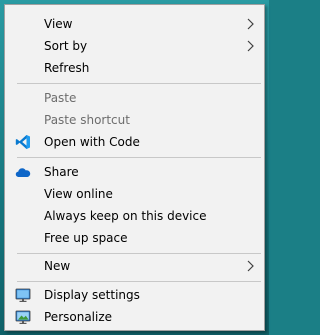 The height and width of the screenshot is (335, 320). I want to click on menu-item-label: Paste, so click(60, 98).